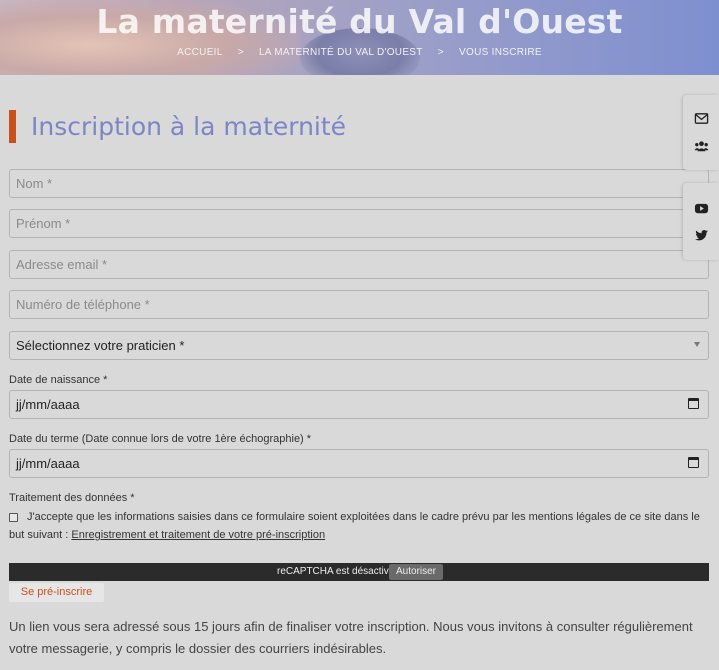 The height and width of the screenshot is (670, 719). I want to click on breadcrumb-maternite: LA MATERNITÉ DU VAL D'OUEST, so click(341, 52).